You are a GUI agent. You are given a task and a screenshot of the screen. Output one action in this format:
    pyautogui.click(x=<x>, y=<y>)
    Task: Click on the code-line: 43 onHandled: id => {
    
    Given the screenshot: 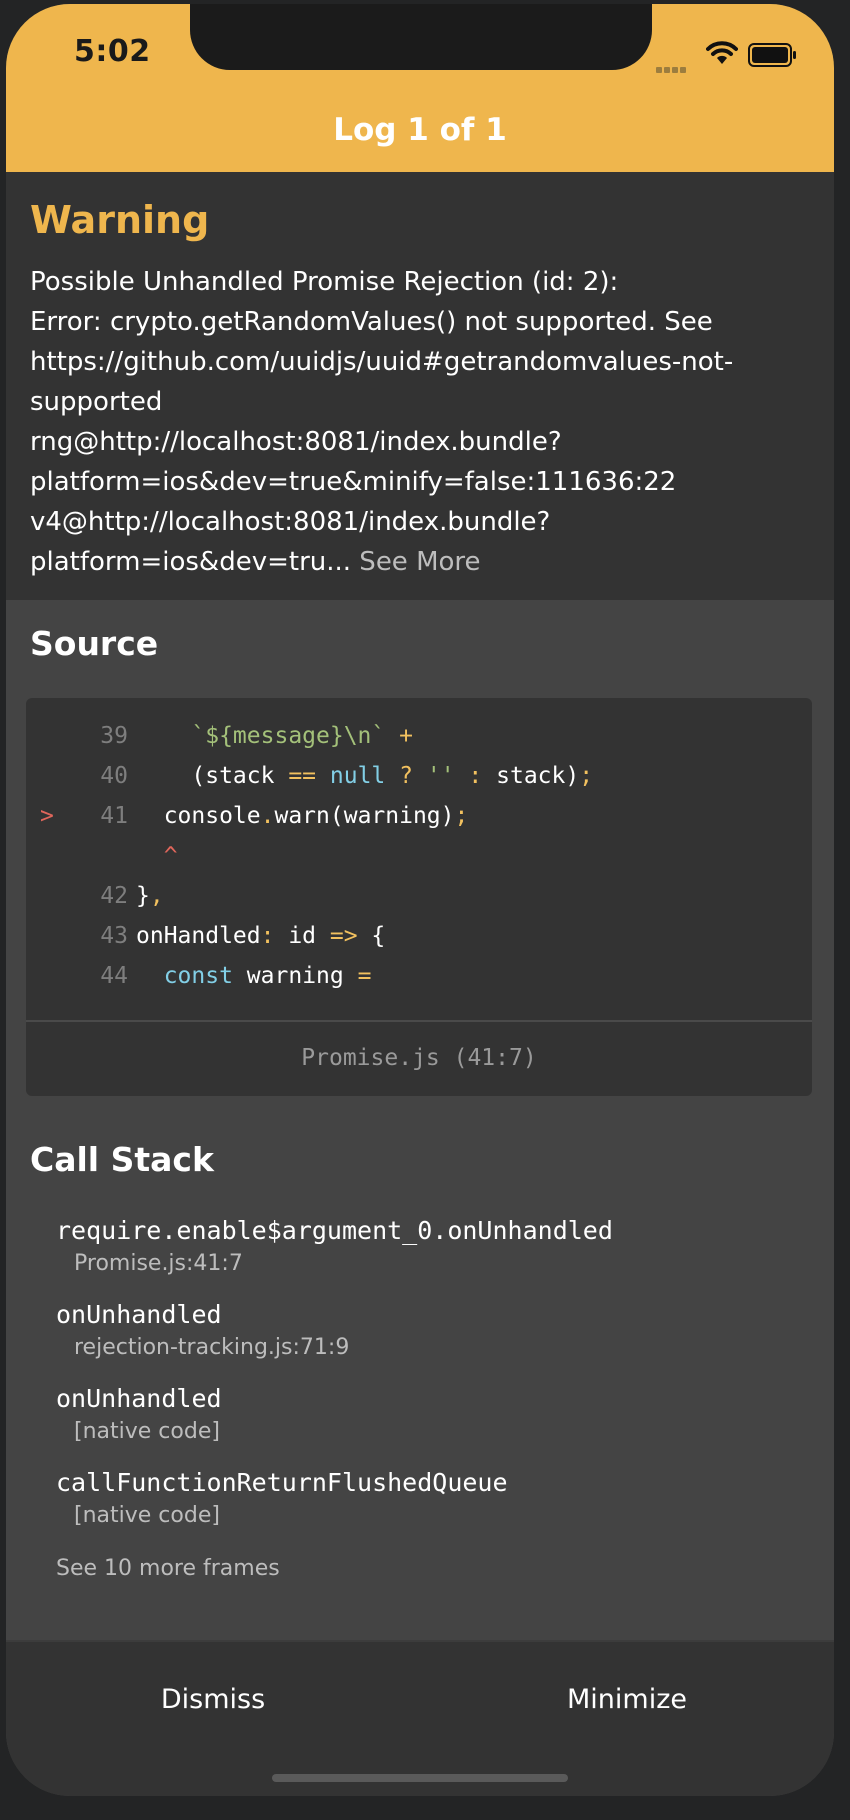 What is the action you would take?
    pyautogui.click(x=419, y=936)
    